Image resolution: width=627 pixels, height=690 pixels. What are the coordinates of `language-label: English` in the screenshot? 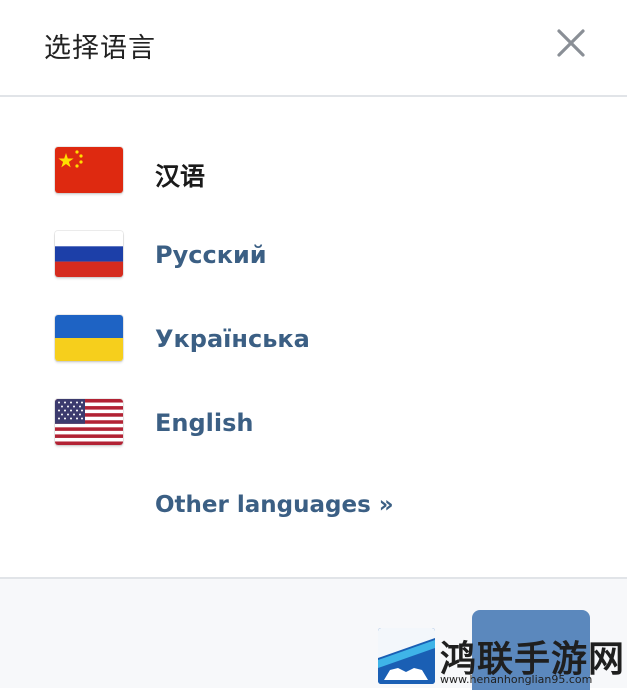 It's located at (204, 423).